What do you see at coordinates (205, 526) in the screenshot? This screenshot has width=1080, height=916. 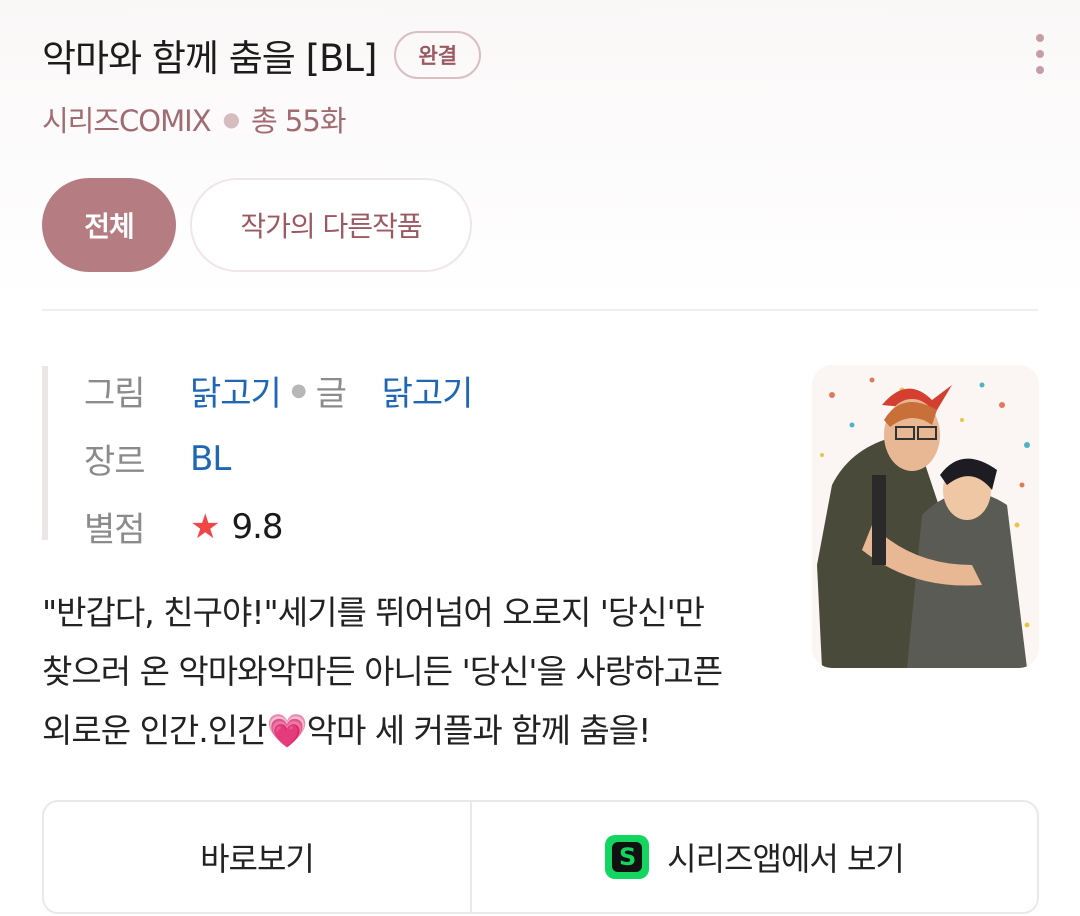 I see `star-icon: ★` at bounding box center [205, 526].